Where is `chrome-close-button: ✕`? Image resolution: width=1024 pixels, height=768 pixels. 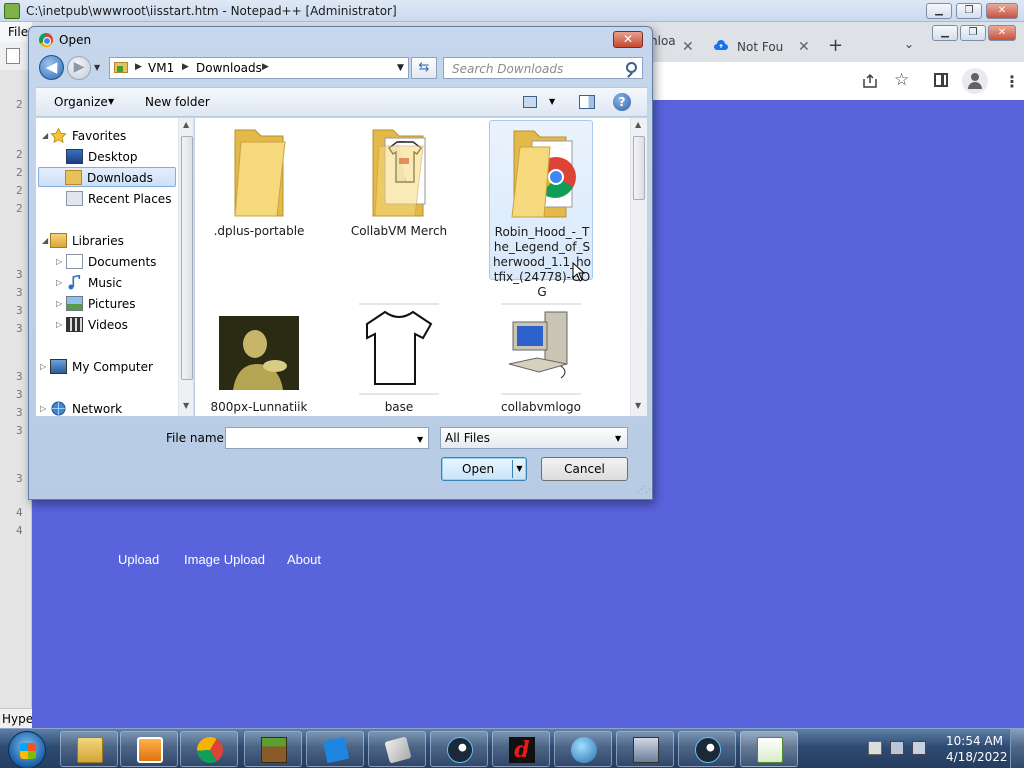
chrome-close-button: ✕ is located at coordinates (1002, 33).